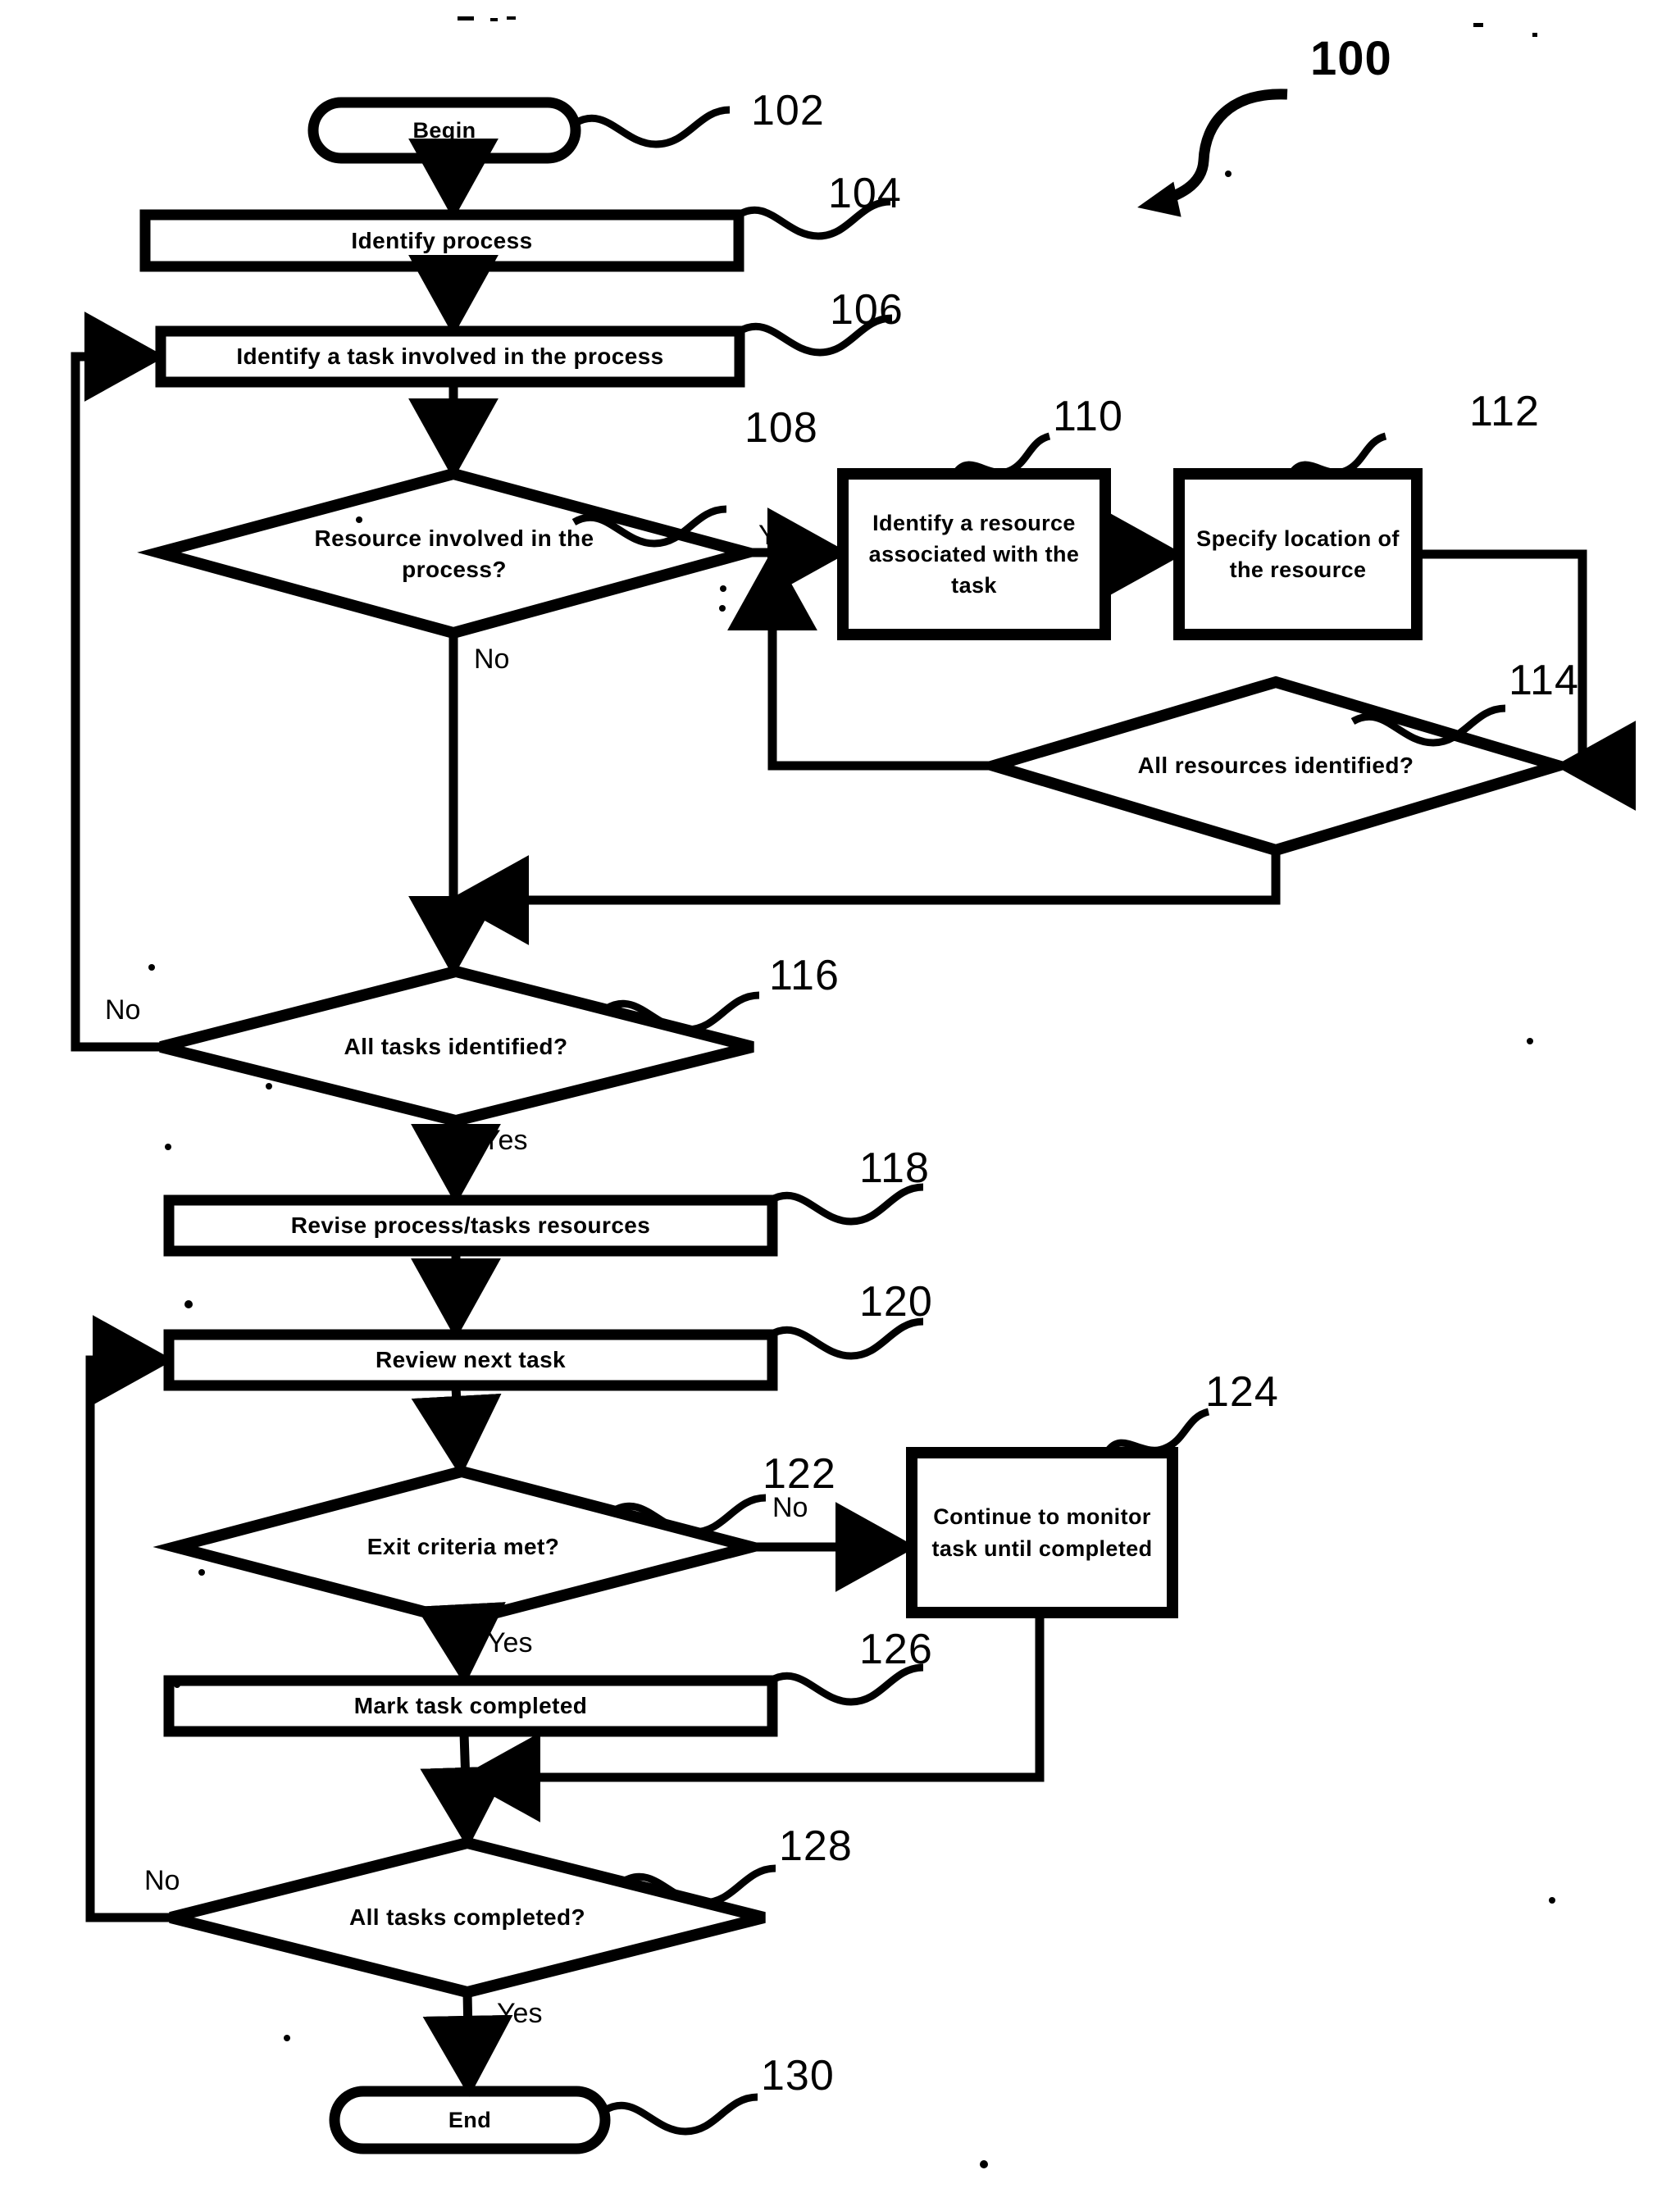 Image resolution: width=1680 pixels, height=2202 pixels. What do you see at coordinates (1088, 416) in the screenshot?
I see `ref-numeral-110: 110` at bounding box center [1088, 416].